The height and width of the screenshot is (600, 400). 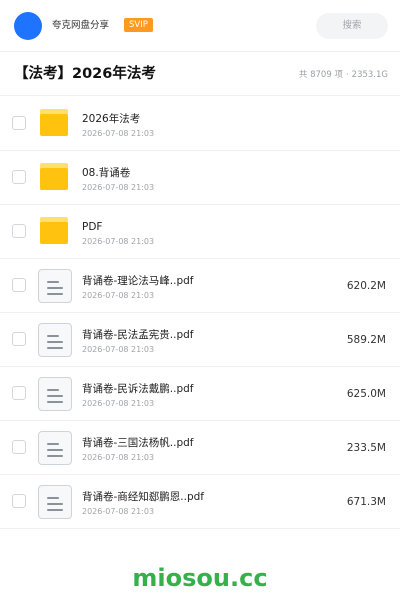 What do you see at coordinates (143, 497) in the screenshot?
I see `item-name: 背诵卷-商经知郄鹏恩..pdf` at bounding box center [143, 497].